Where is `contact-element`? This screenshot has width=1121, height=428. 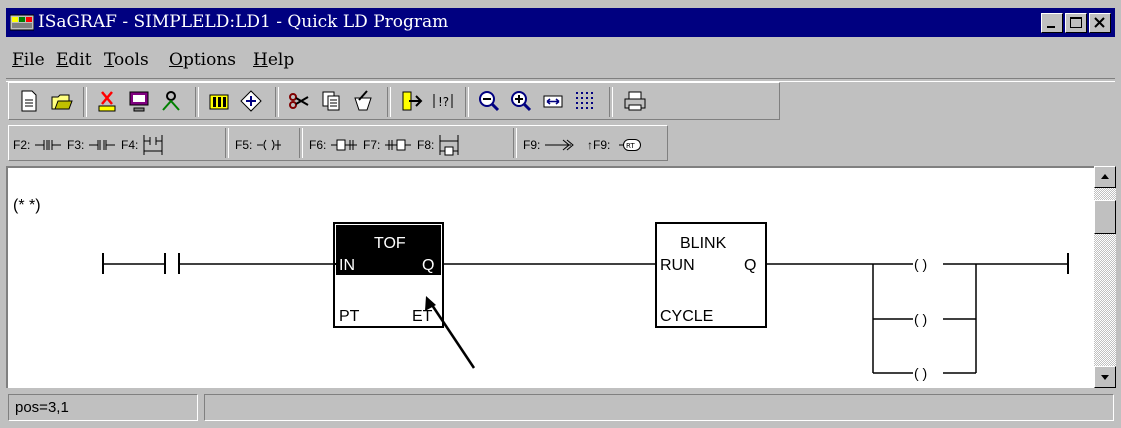 contact-element is located at coordinates (249, 263).